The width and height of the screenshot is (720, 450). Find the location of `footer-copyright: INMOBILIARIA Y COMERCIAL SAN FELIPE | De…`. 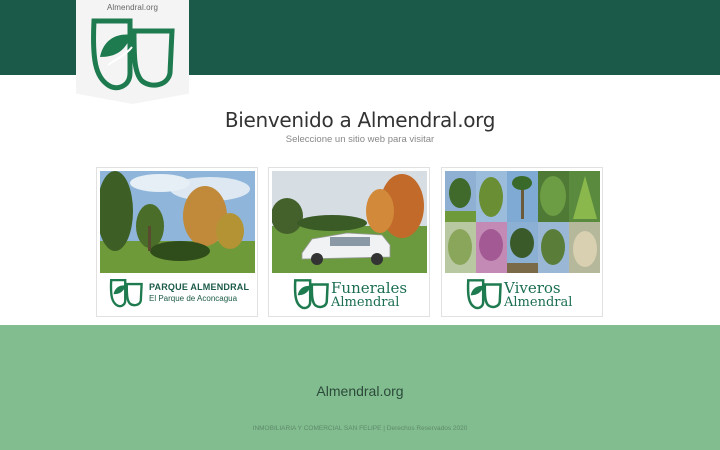

footer-copyright: INMOBILIARIA Y COMERCIAL SAN FELIPE | De… is located at coordinates (360, 428).